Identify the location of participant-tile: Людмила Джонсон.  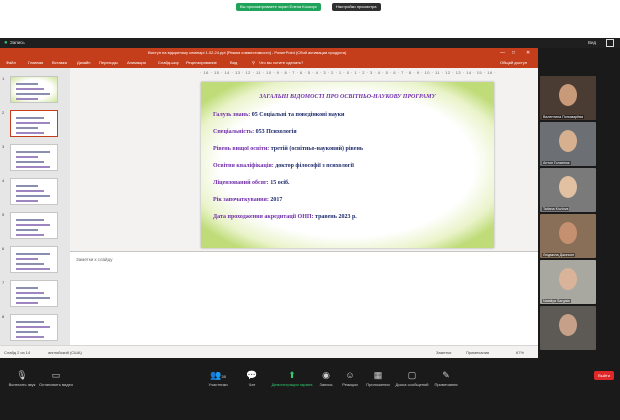
(568, 236).